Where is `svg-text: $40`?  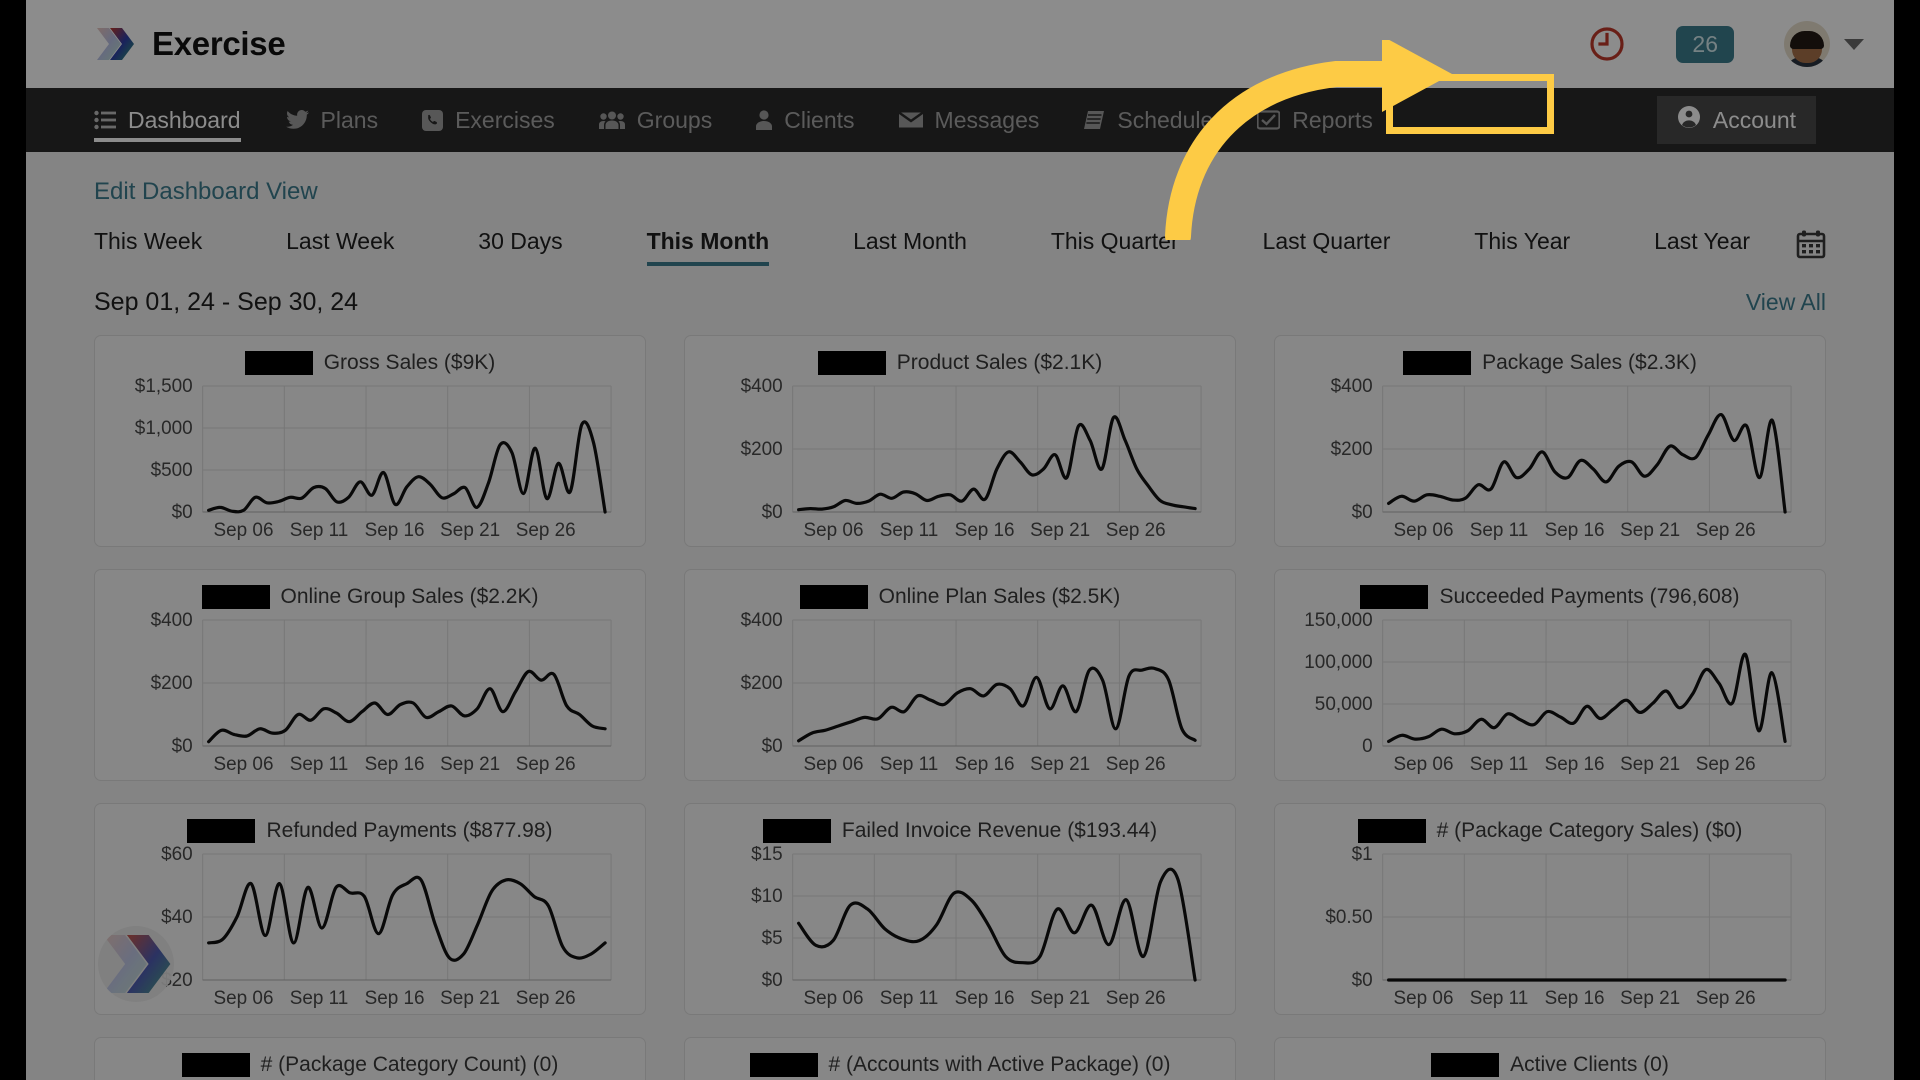
svg-text: $40 is located at coordinates (177, 917).